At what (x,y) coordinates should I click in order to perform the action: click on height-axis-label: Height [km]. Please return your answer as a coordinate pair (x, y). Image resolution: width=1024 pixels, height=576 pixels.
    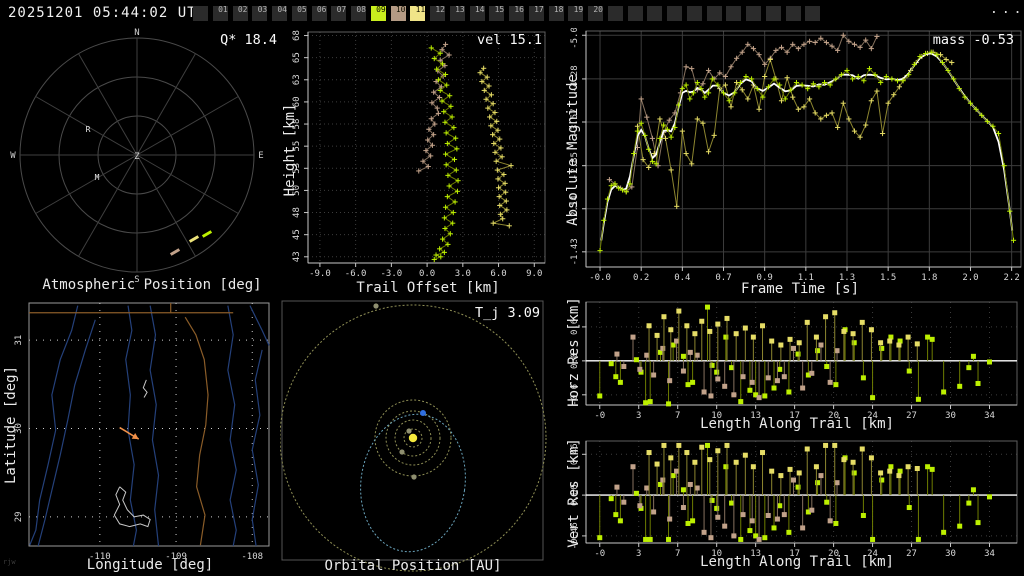
    Looking at the image, I should click on (290, 150).